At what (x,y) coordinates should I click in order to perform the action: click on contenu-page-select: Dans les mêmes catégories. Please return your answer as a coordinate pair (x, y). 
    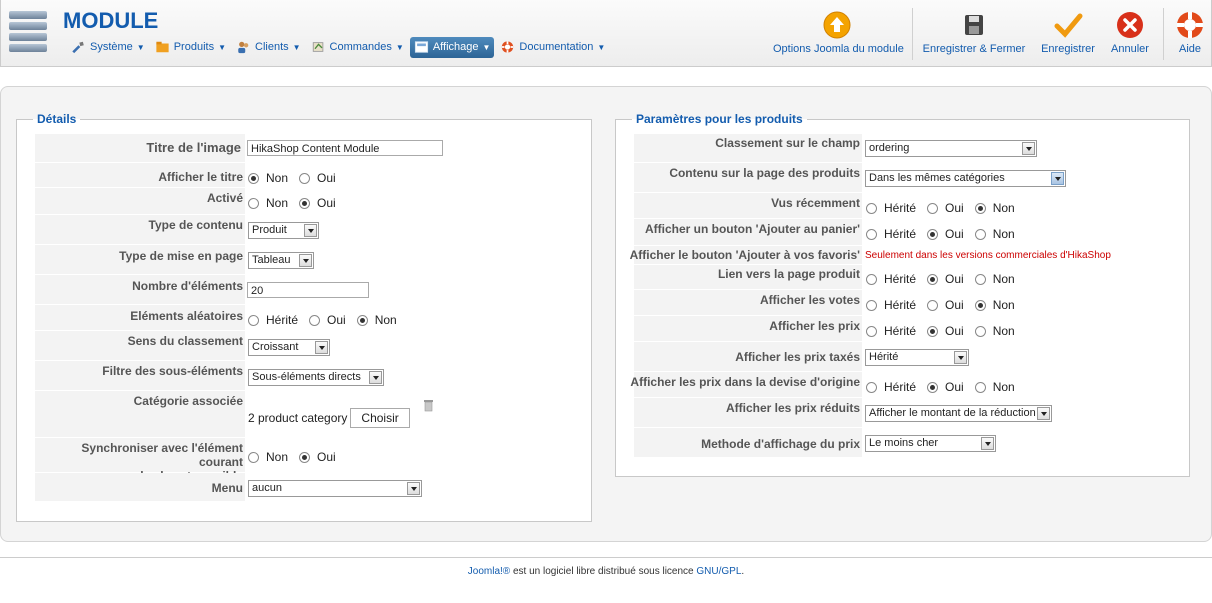
    Looking at the image, I should click on (965, 178).